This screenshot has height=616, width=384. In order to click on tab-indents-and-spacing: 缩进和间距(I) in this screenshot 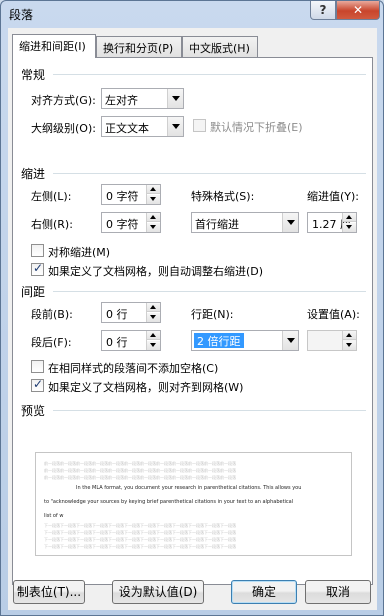, I will do `click(54, 46)`.